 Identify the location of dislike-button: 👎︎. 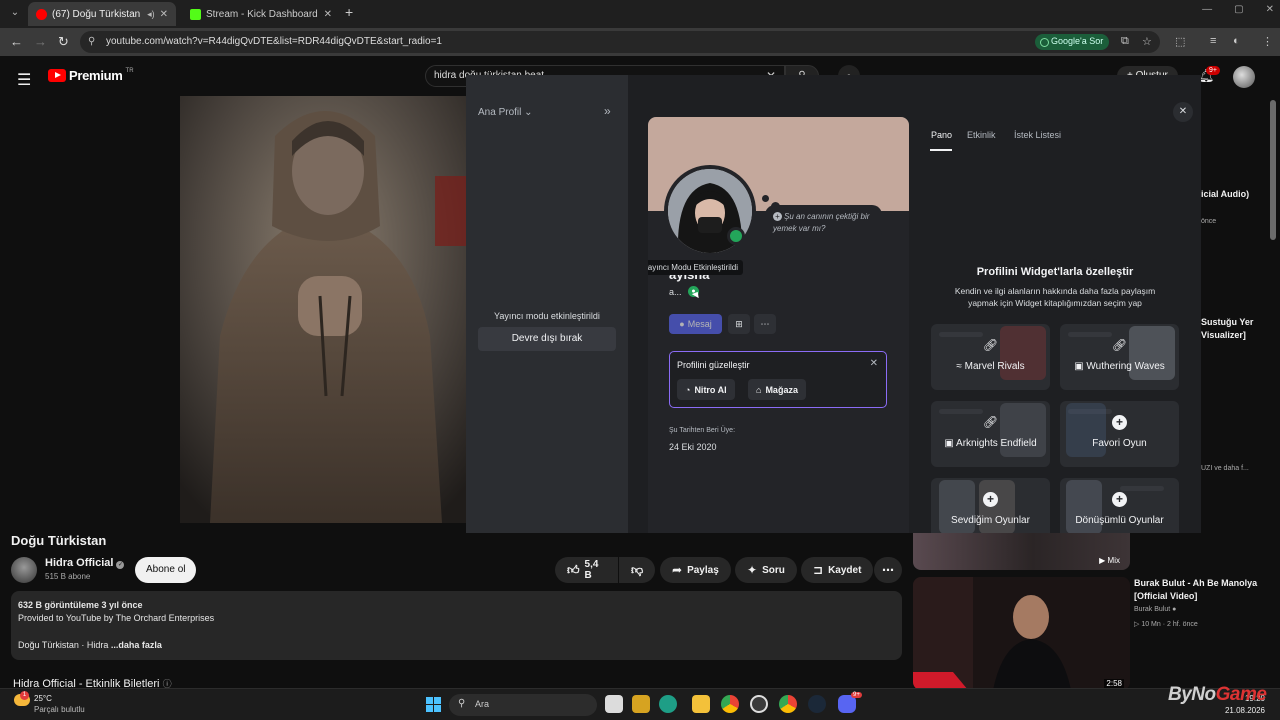
(637, 570).